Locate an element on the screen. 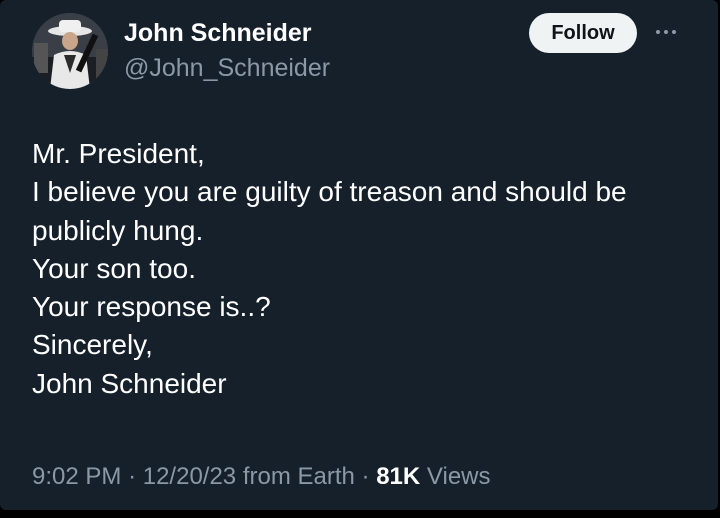 The width and height of the screenshot is (720, 518). tweet-line: Your response is..? is located at coordinates (151, 307).